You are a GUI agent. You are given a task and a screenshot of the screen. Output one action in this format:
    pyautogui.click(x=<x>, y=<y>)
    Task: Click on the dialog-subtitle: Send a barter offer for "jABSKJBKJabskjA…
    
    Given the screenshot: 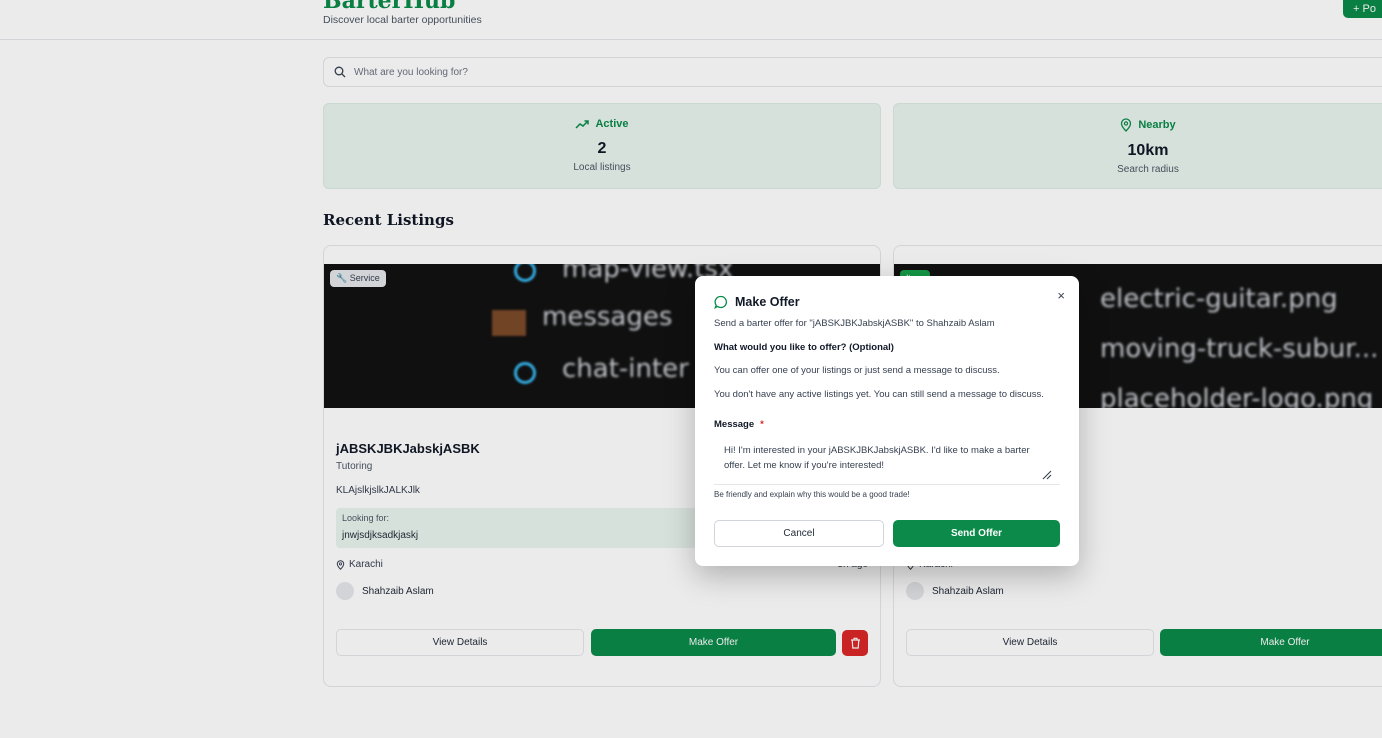 What is the action you would take?
    pyautogui.click(x=854, y=323)
    